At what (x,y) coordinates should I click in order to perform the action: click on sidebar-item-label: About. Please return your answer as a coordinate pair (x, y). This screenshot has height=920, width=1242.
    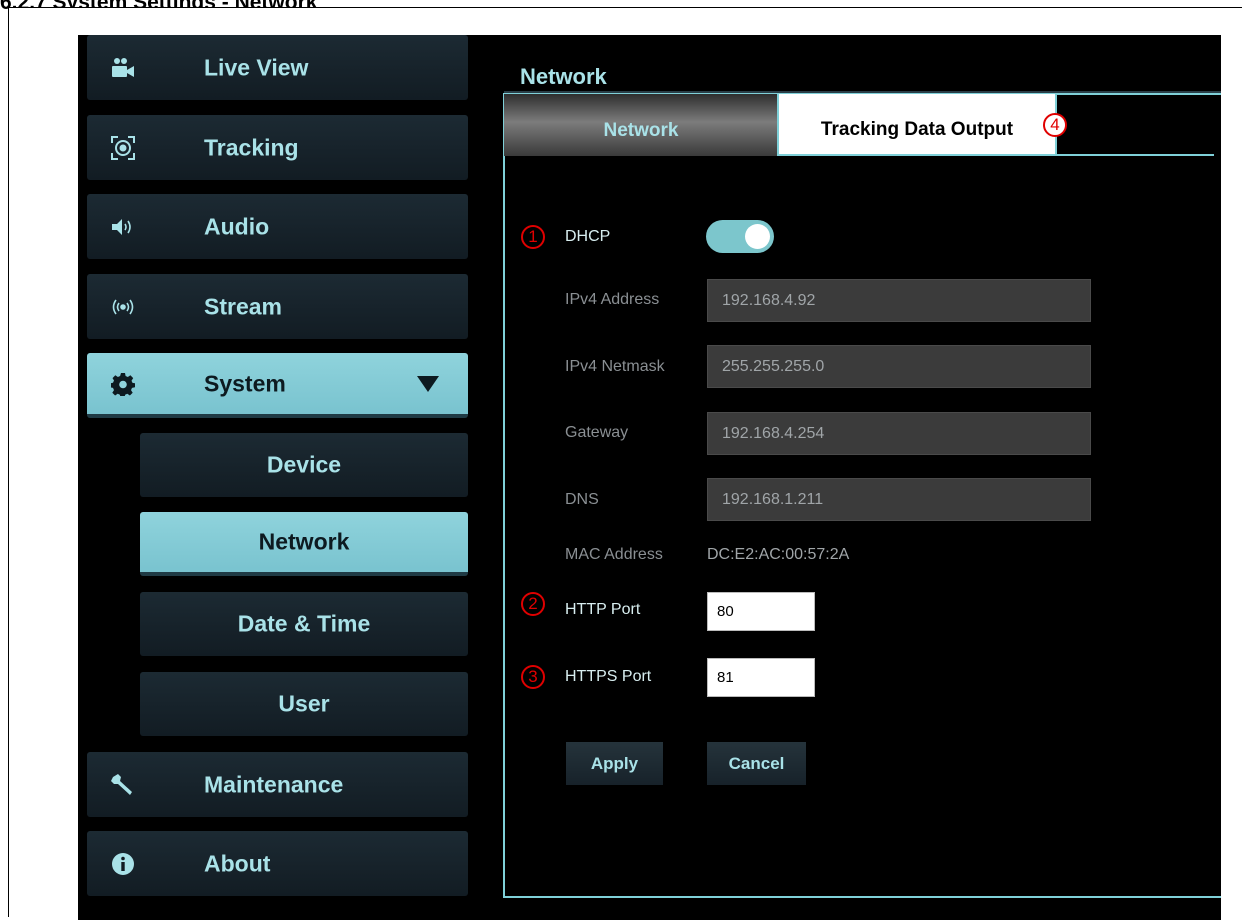
    Looking at the image, I should click on (237, 863).